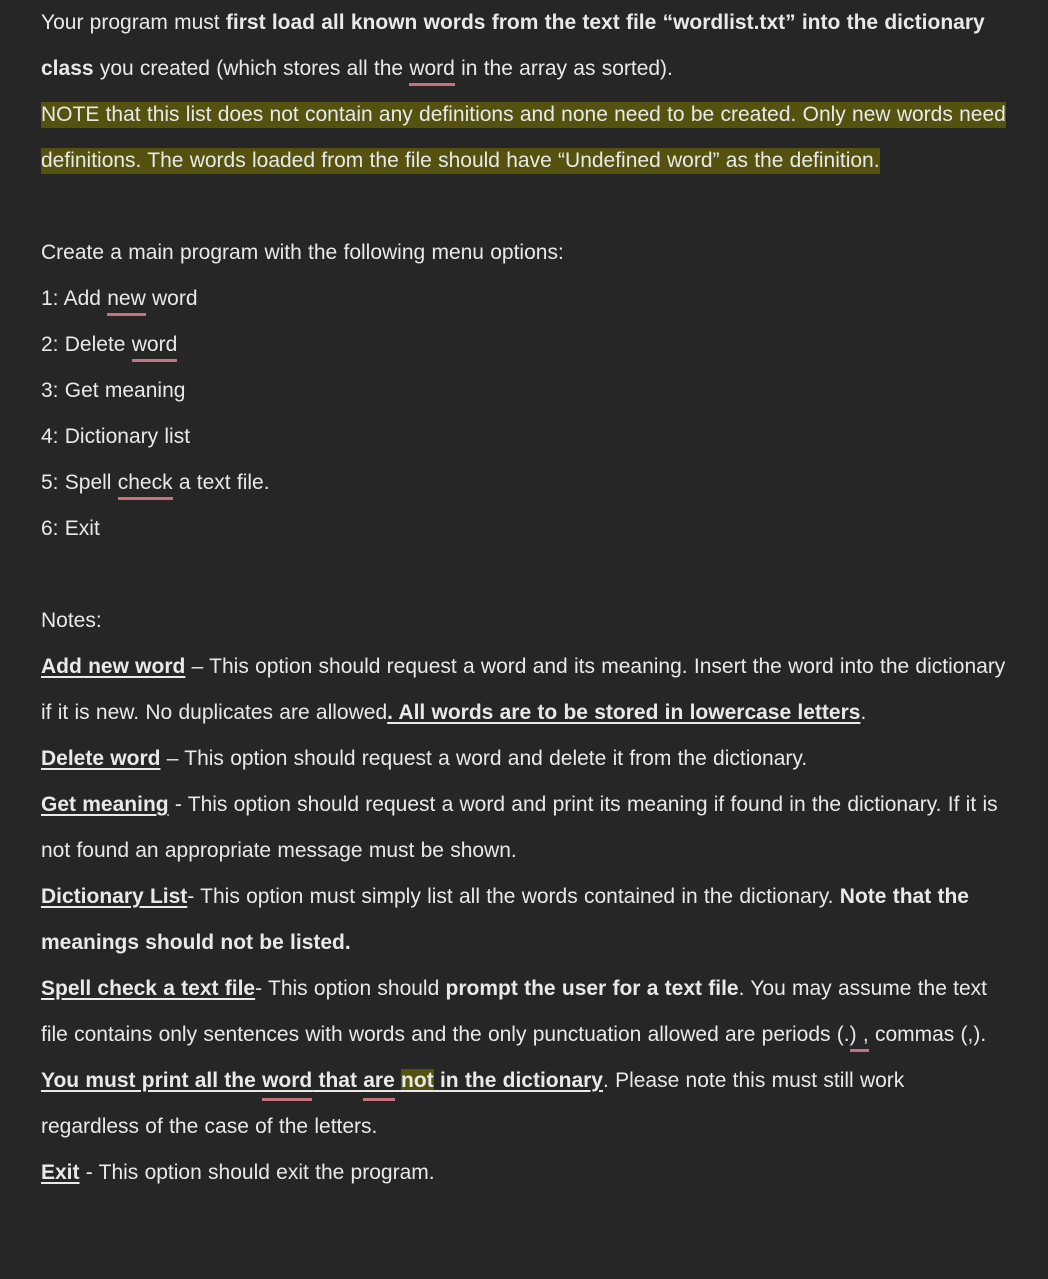  Describe the element at coordinates (524, 345) in the screenshot. I see `menu-option-2: 2: Delete word` at that location.